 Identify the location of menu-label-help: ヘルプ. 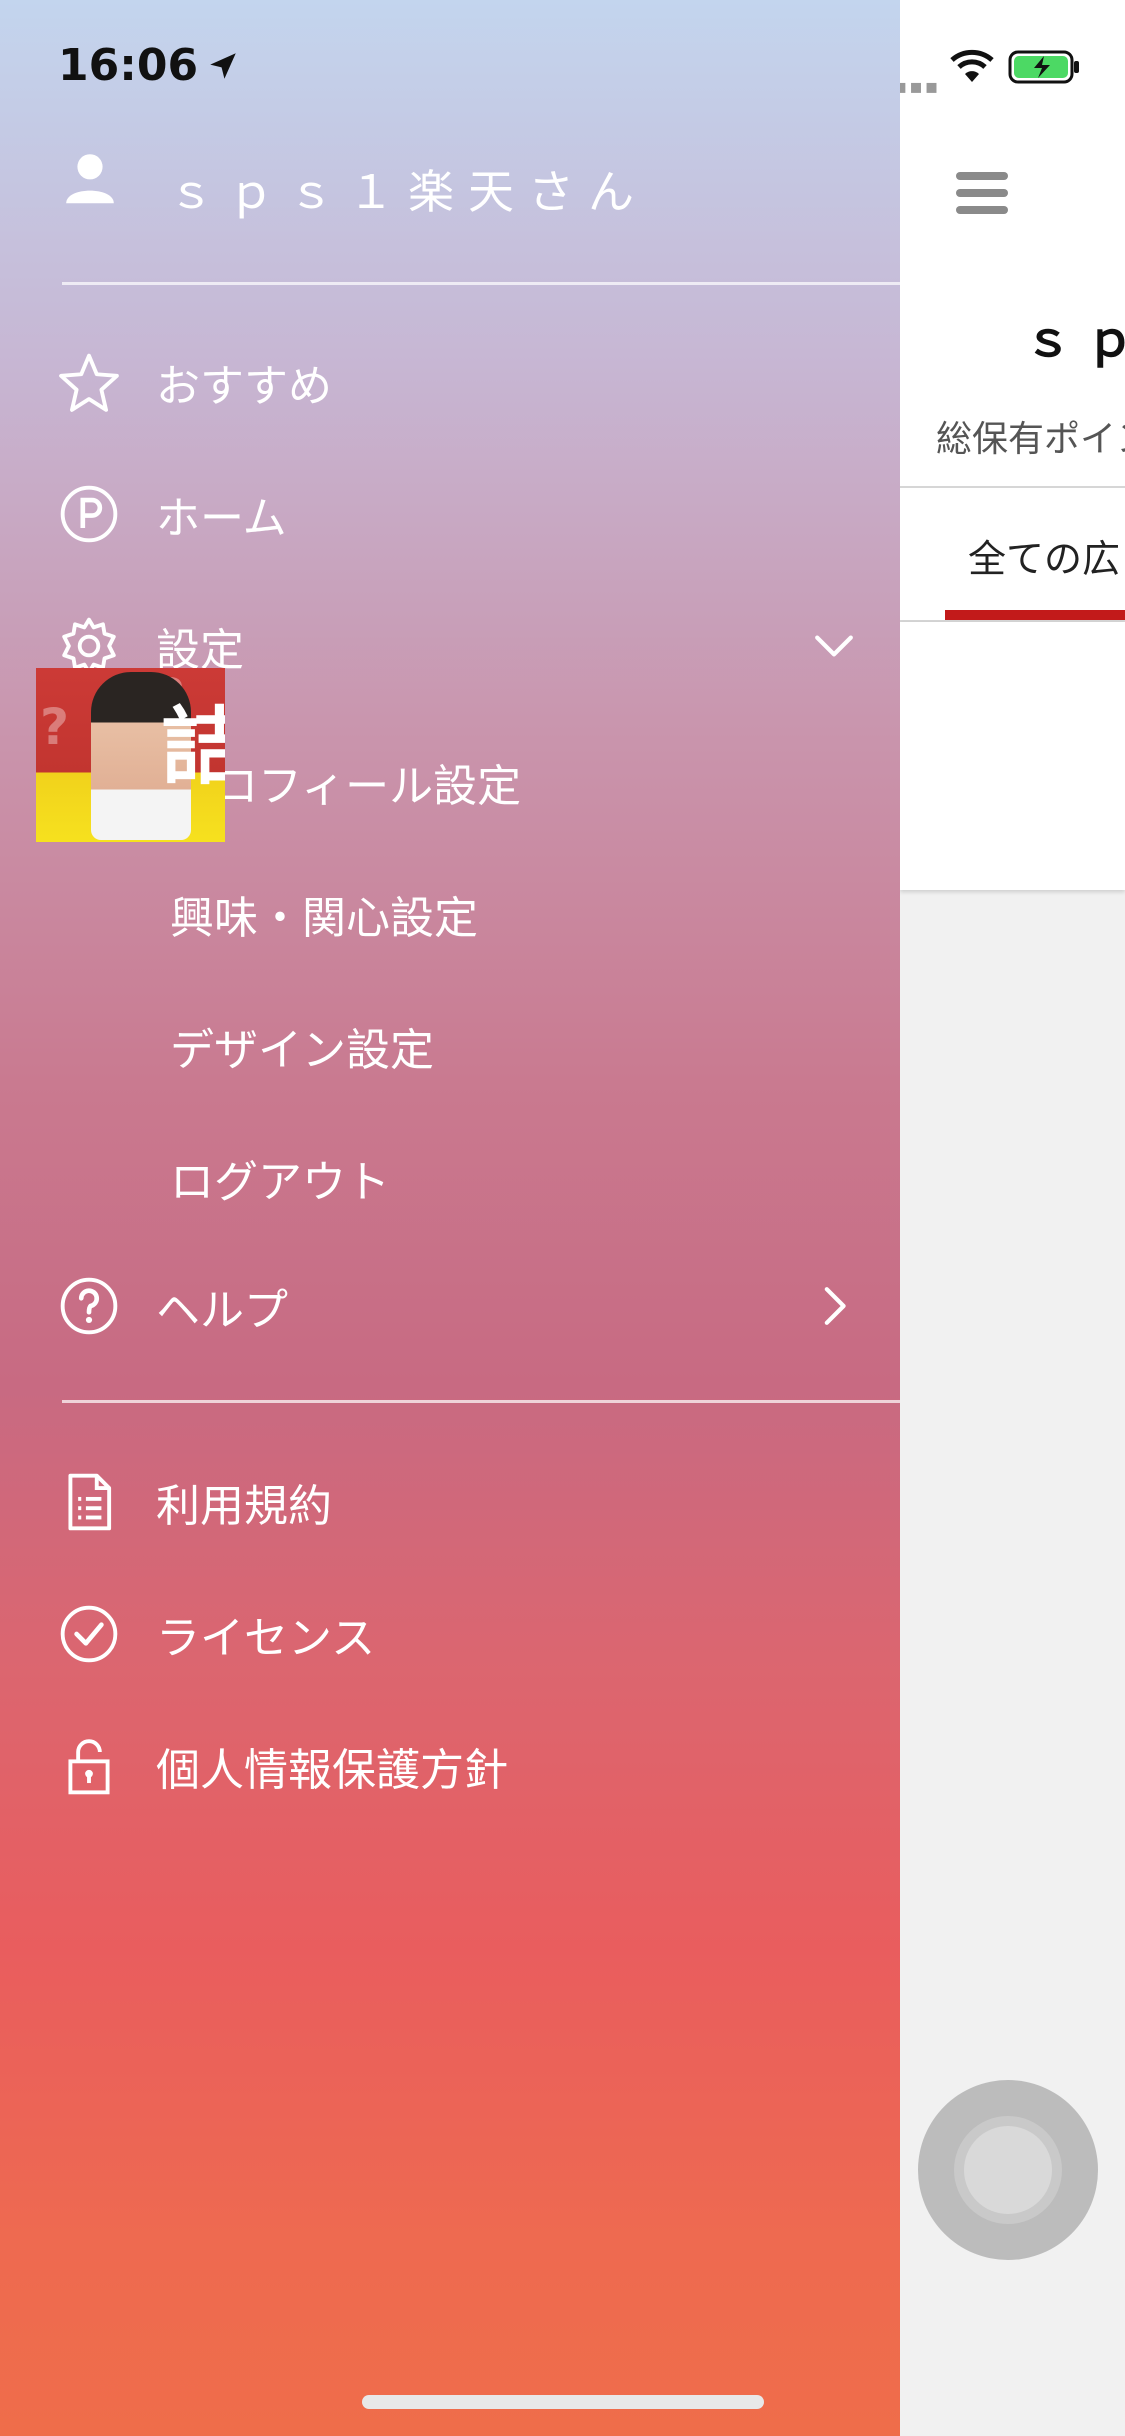
(222, 1310).